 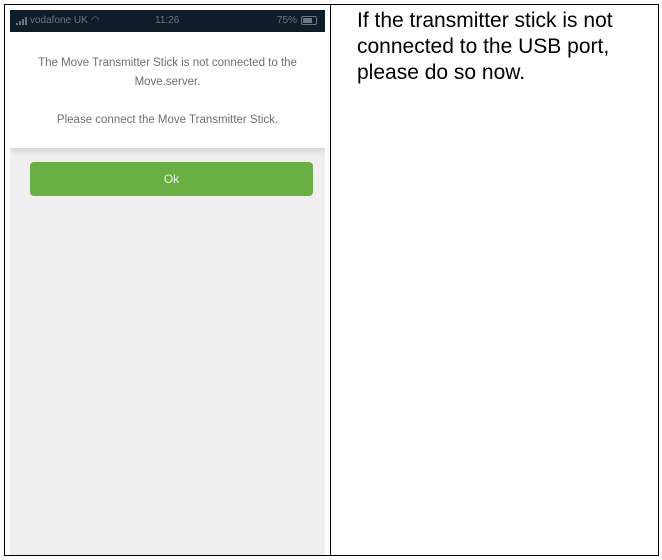 What do you see at coordinates (21, 20) in the screenshot?
I see `signal-icon` at bounding box center [21, 20].